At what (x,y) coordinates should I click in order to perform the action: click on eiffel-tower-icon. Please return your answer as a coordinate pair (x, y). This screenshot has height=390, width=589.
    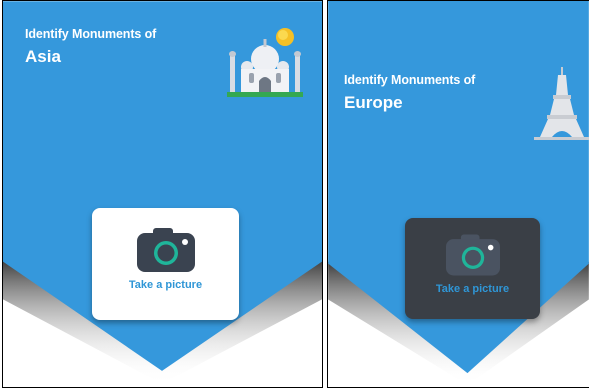
    Looking at the image, I should click on (561, 103).